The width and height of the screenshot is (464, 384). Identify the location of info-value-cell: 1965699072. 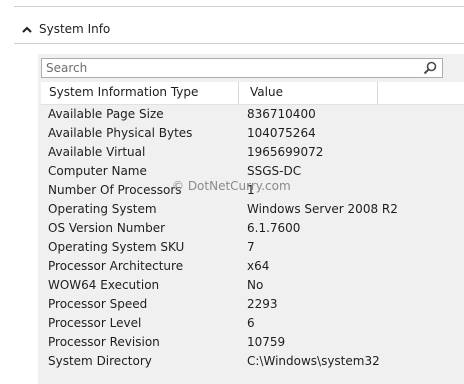
(285, 152).